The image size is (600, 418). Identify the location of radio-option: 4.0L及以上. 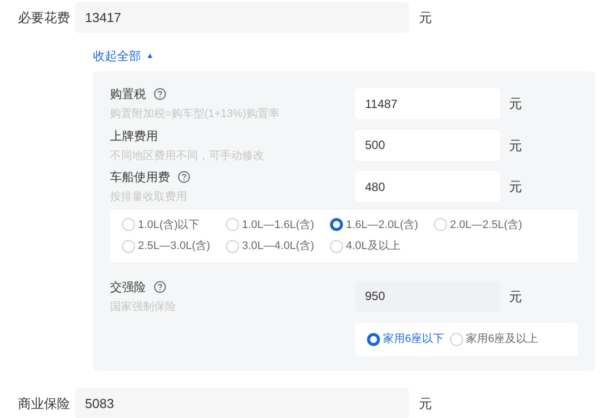
(379, 246).